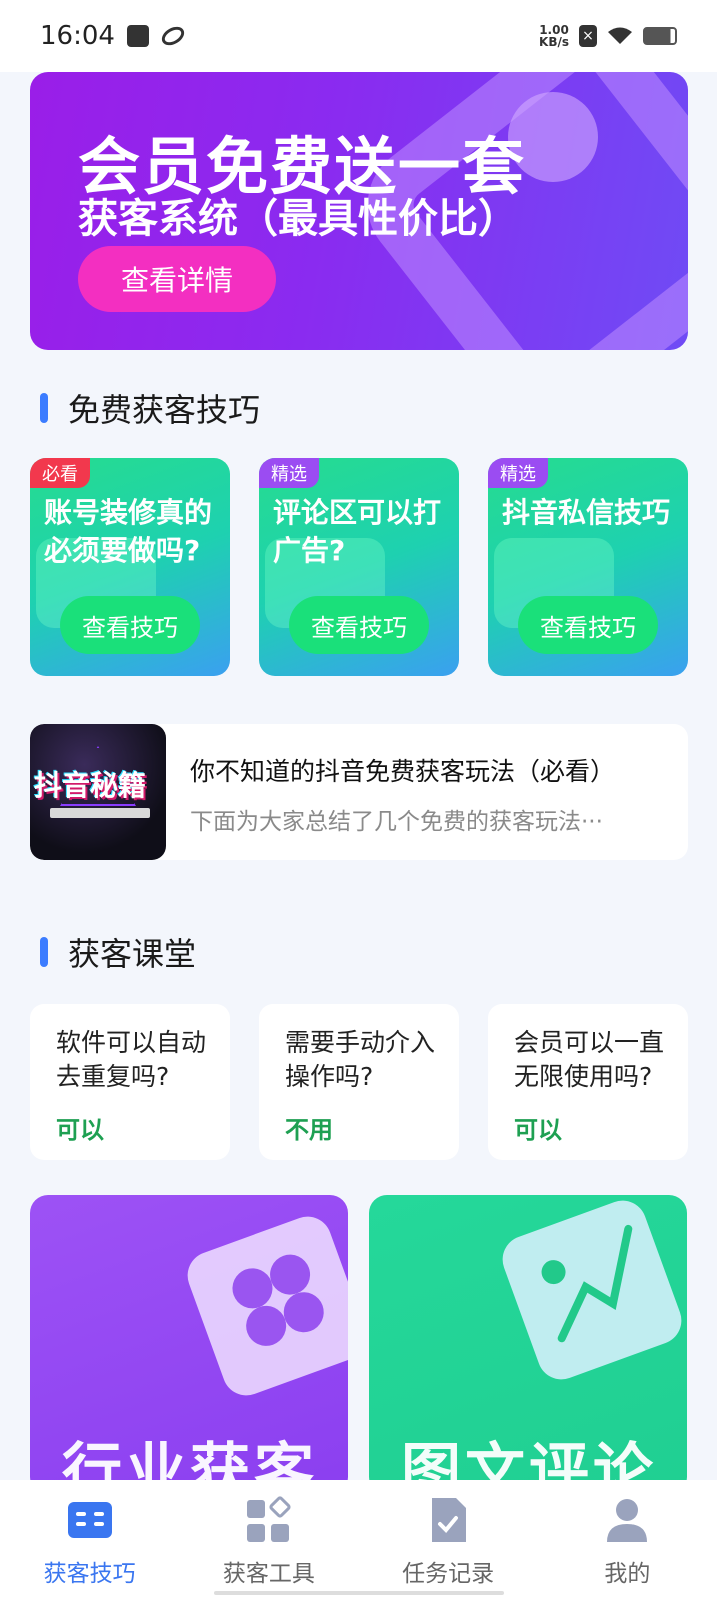 This screenshot has height=1600, width=717. Describe the element at coordinates (660, 36) in the screenshot. I see `battery-icon` at that location.